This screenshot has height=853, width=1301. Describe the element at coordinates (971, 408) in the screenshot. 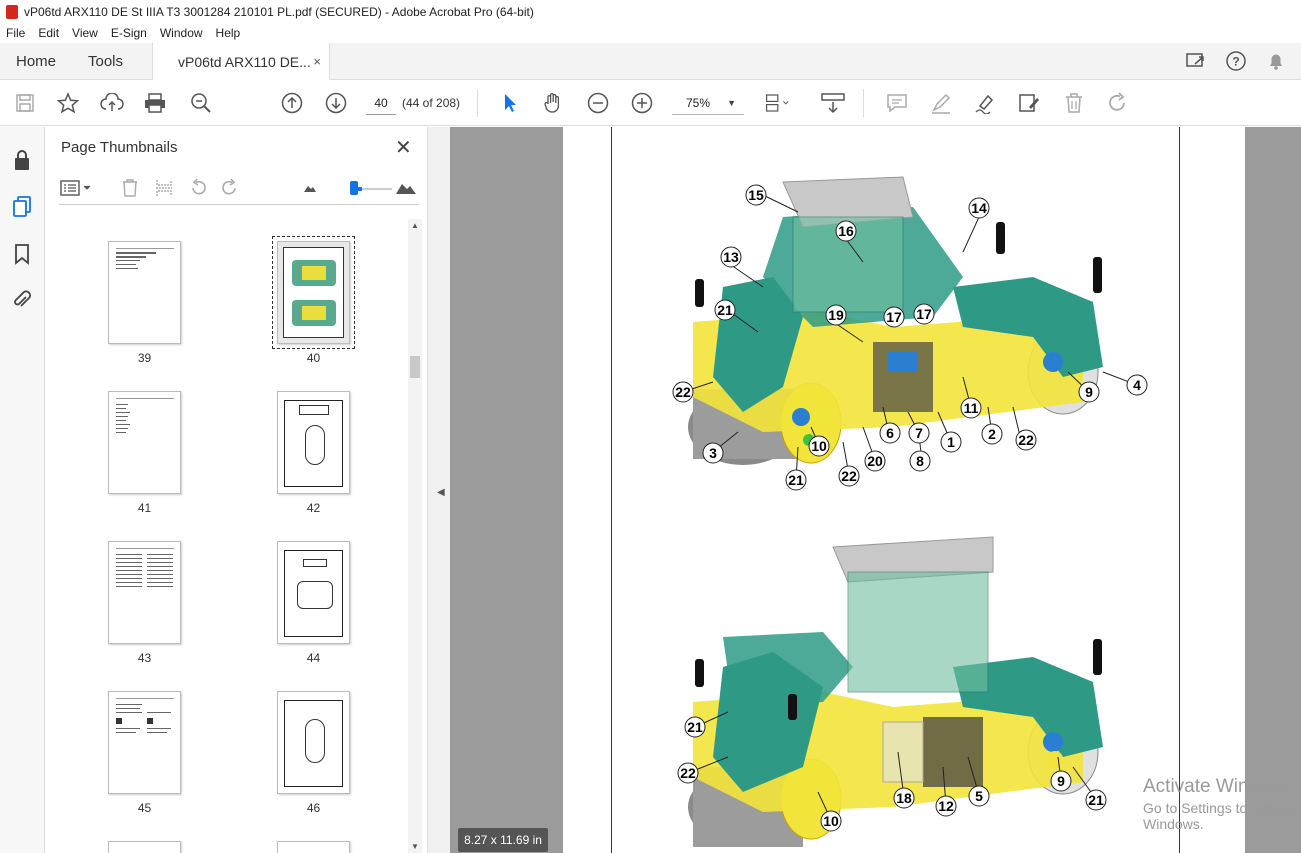

I see `svg-text: 11` at that location.